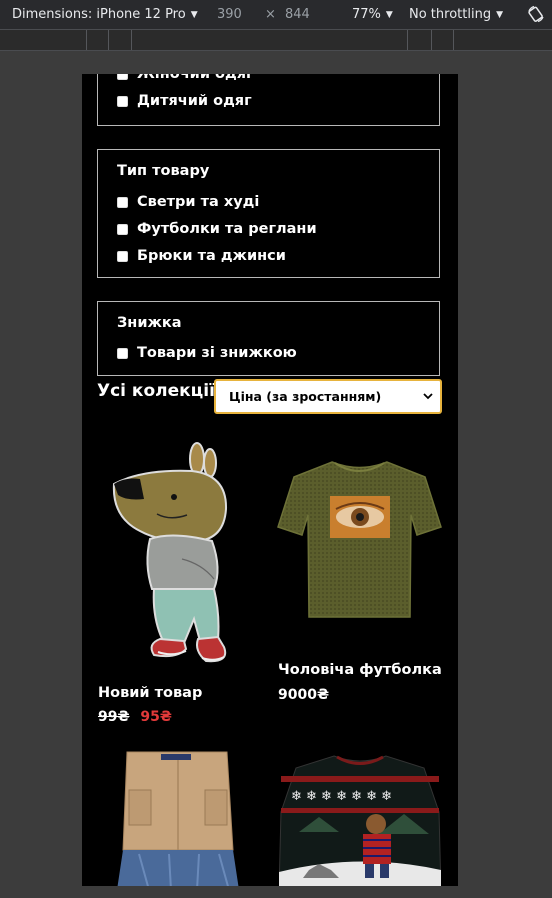 The width and height of the screenshot is (552, 898). I want to click on option-label: Жіночий одяг, so click(195, 78).